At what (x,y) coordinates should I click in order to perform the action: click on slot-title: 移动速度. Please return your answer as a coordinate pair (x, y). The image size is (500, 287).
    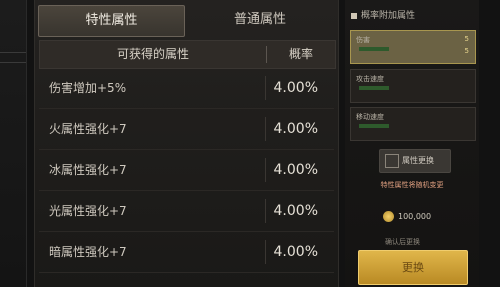
    Looking at the image, I should click on (370, 117).